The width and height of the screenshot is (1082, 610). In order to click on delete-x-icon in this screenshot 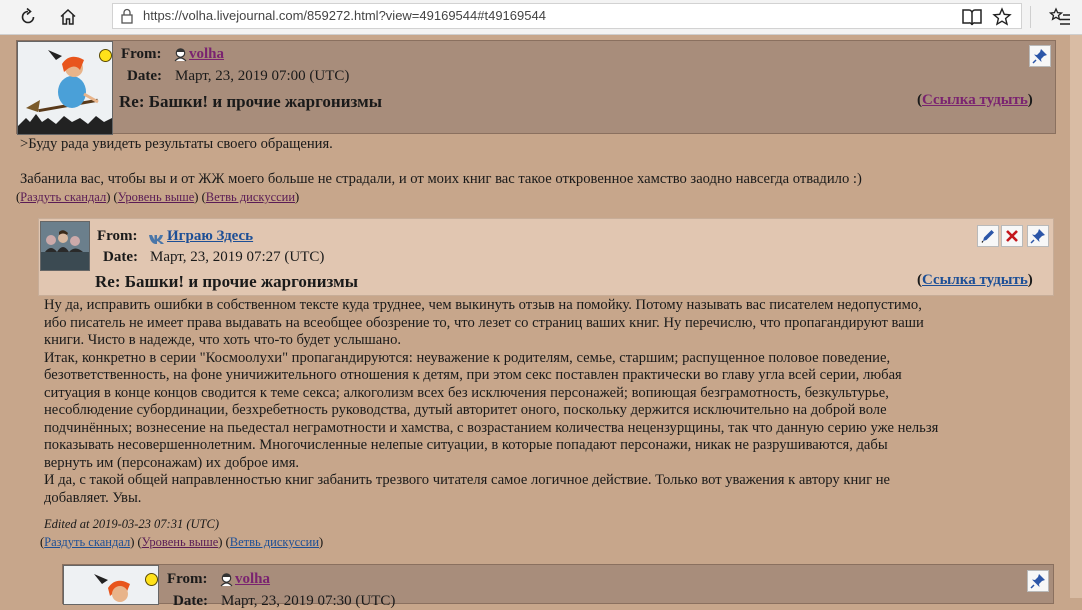, I will do `click(1012, 236)`.